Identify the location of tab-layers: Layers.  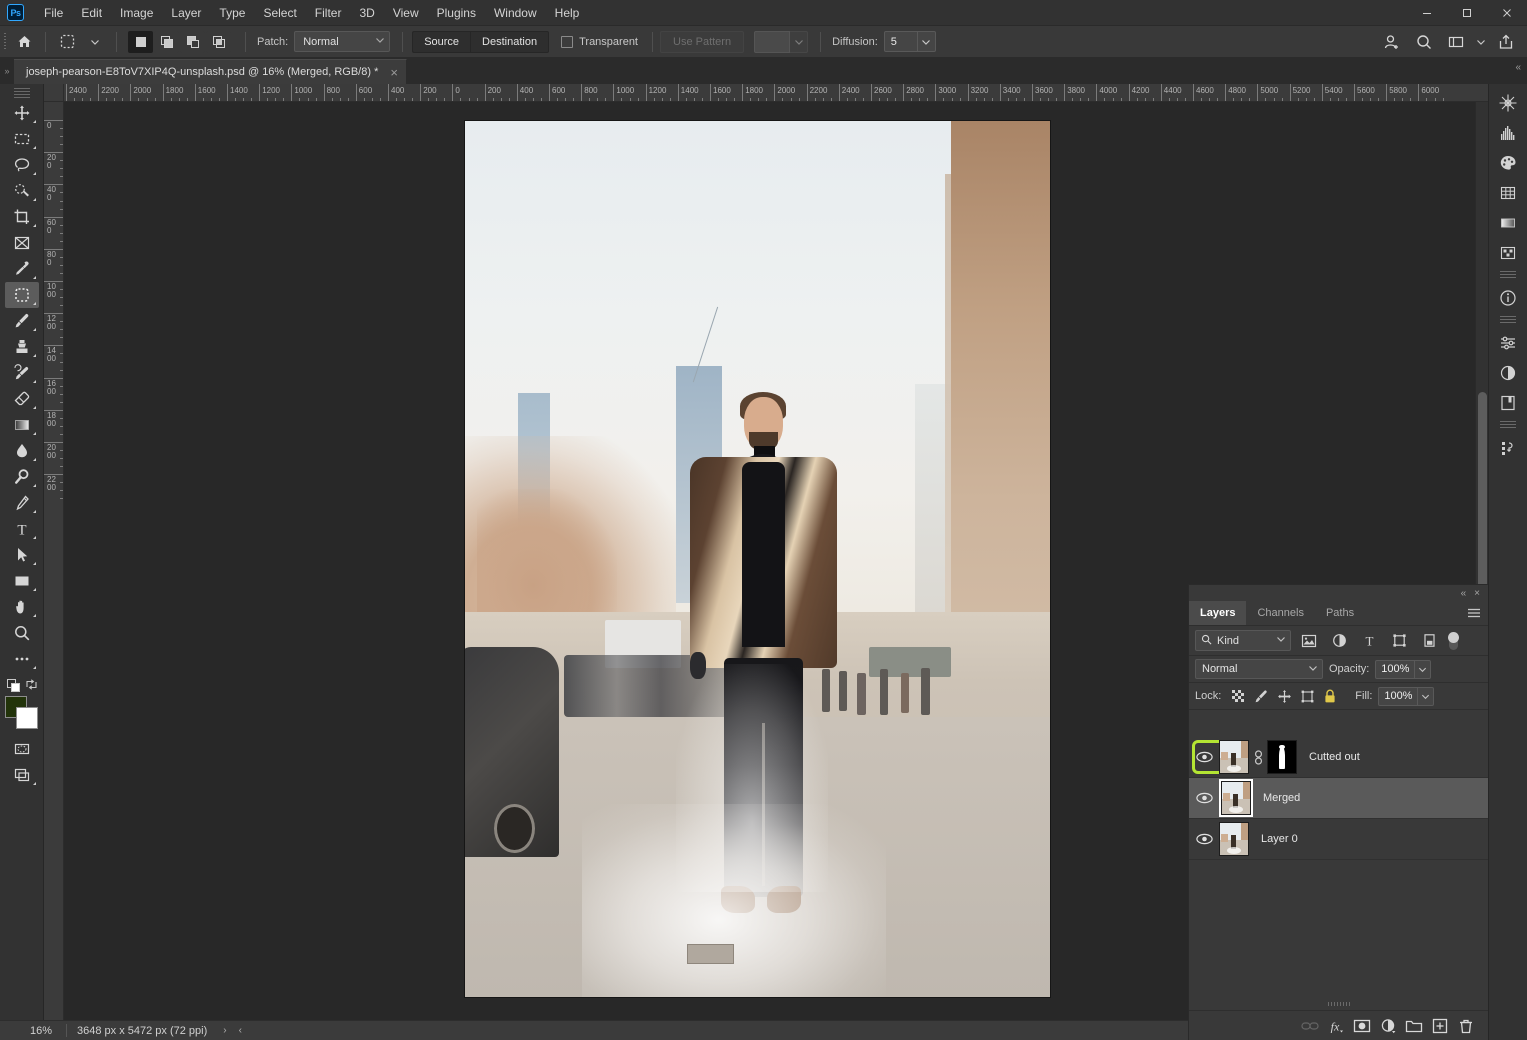
(1218, 613).